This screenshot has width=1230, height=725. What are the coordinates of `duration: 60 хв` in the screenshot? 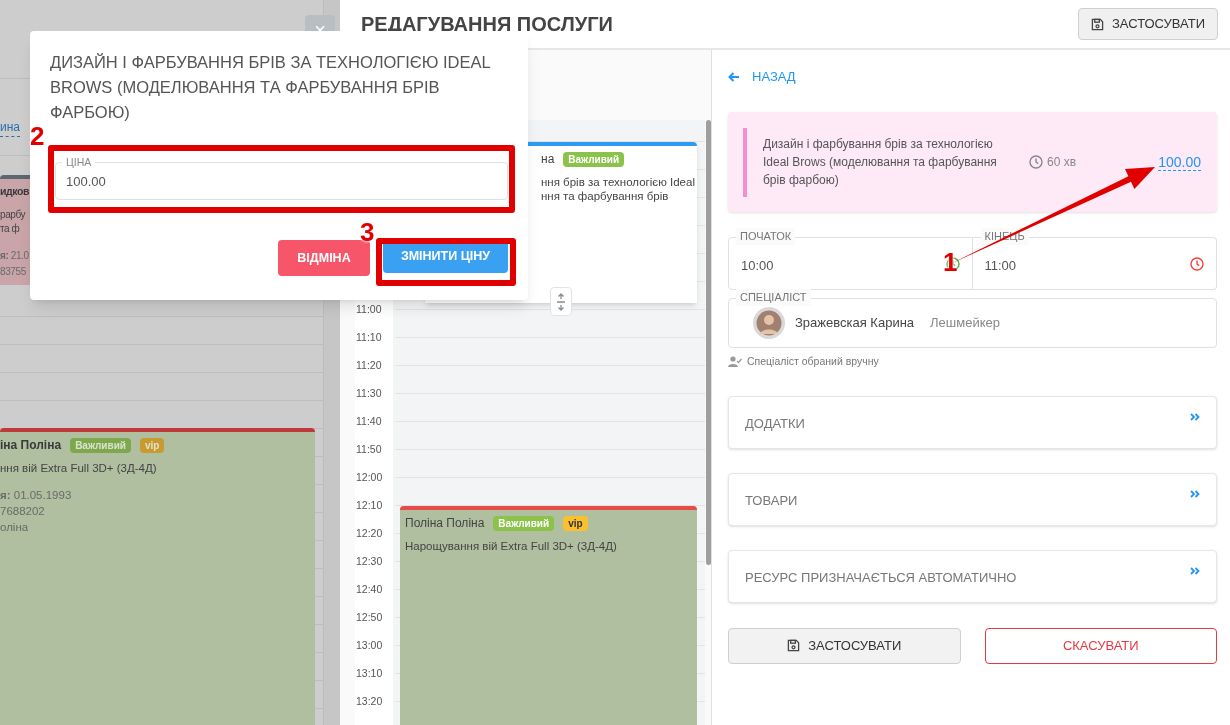 It's located at (1062, 162).